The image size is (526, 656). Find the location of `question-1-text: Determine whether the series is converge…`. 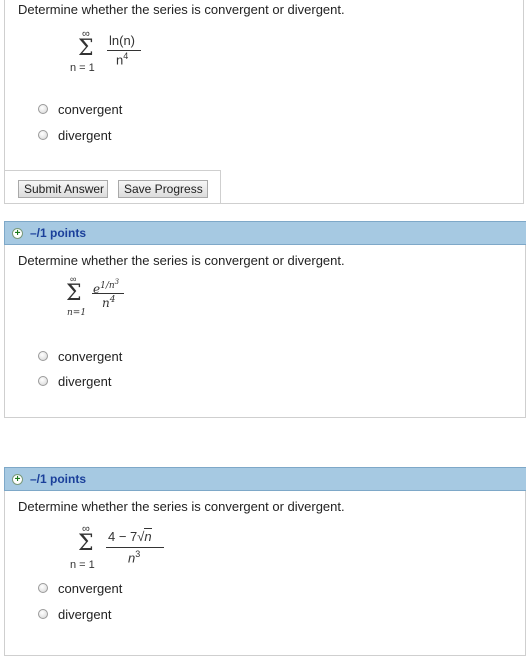

question-1-text: Determine whether the series is converge… is located at coordinates (181, 9).